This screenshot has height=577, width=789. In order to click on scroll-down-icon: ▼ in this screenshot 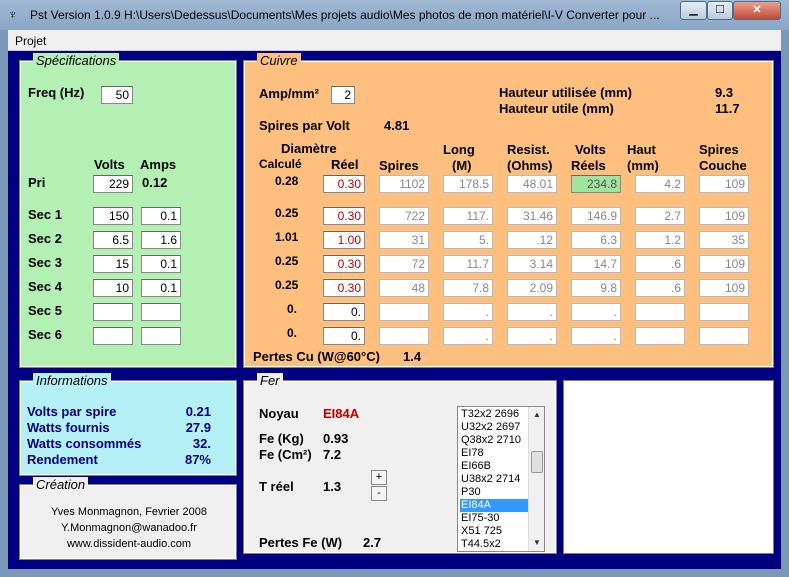, I will do `click(537, 543)`.